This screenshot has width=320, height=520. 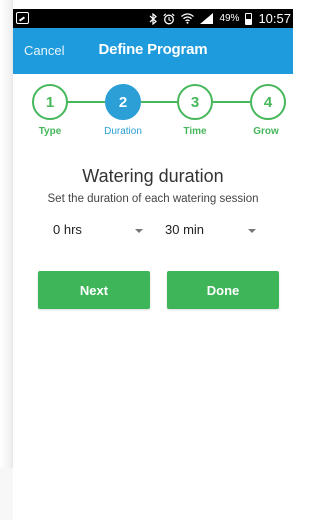 I want to click on step-1-circle: 1, so click(x=50, y=102).